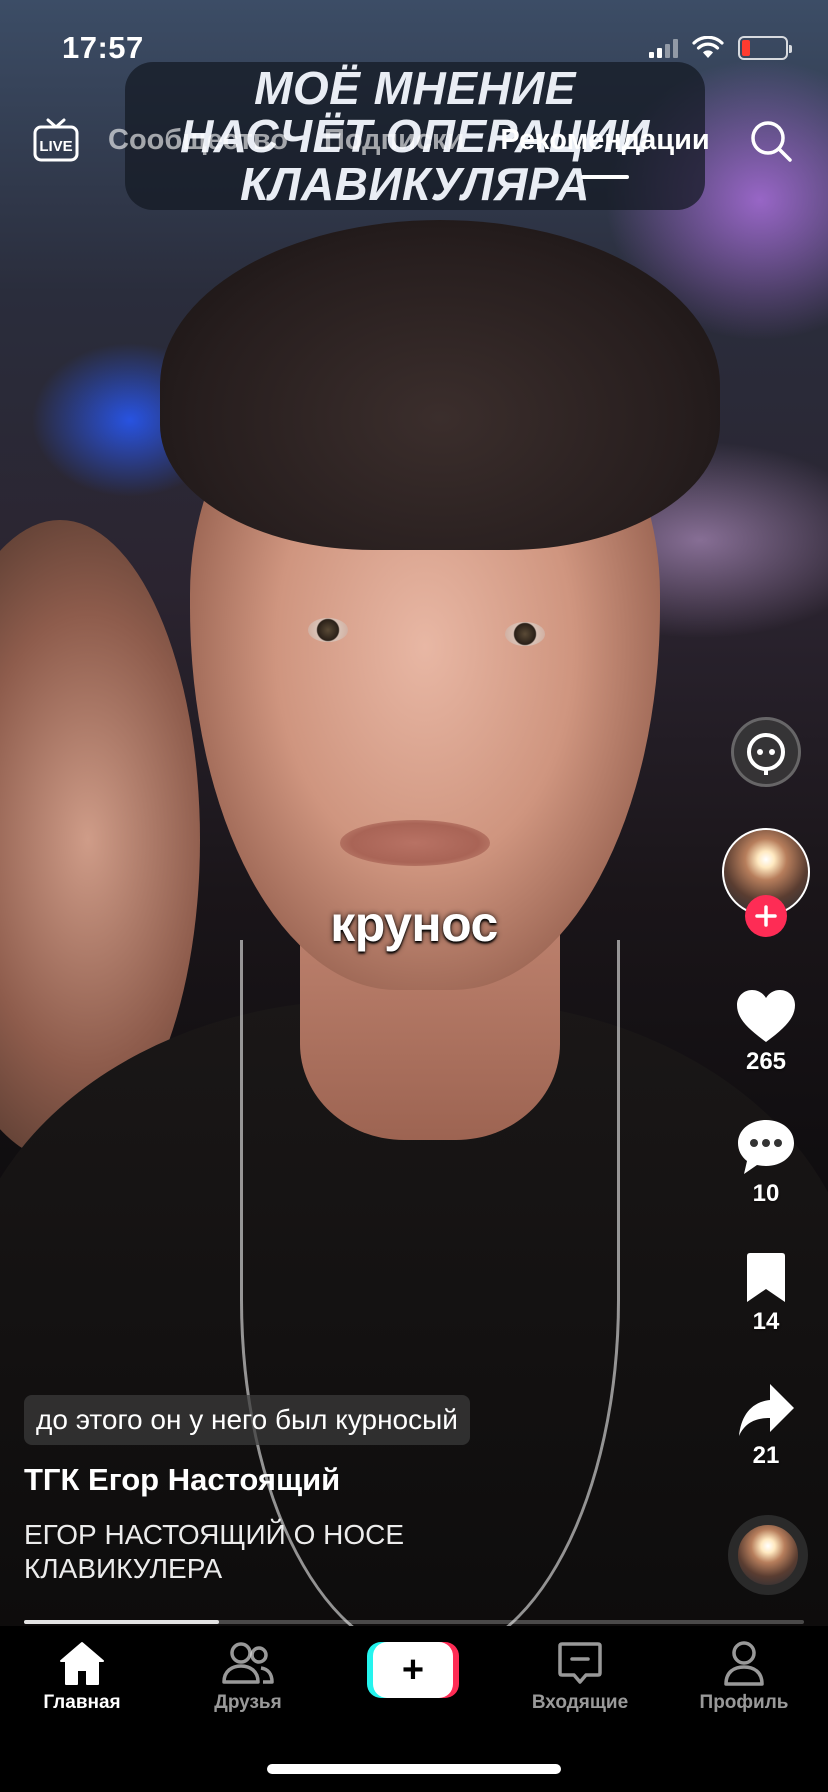 The width and height of the screenshot is (828, 1792). Describe the element at coordinates (580, 1663) in the screenshot. I see `inbox-icon` at that location.